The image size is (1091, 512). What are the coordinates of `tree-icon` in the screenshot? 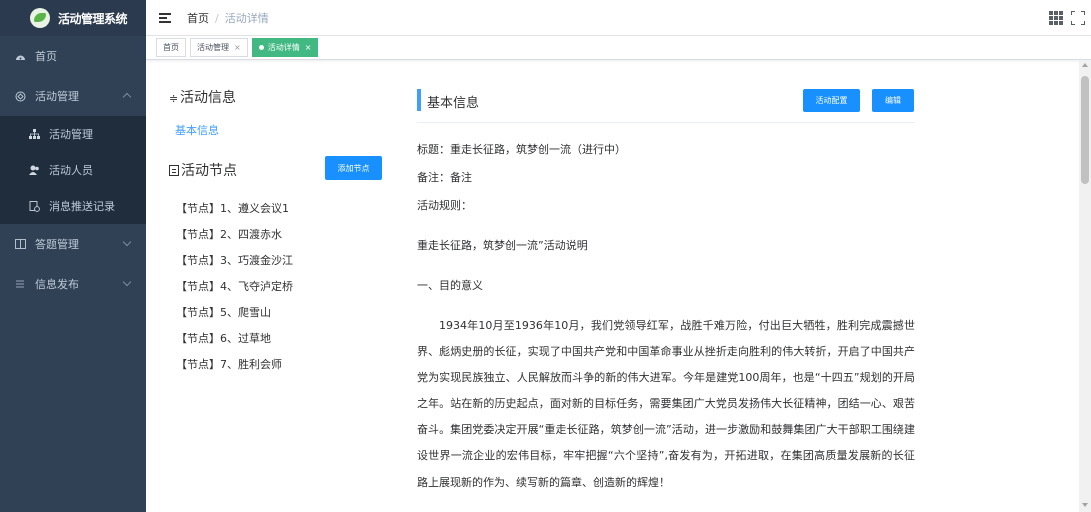 It's located at (34, 134).